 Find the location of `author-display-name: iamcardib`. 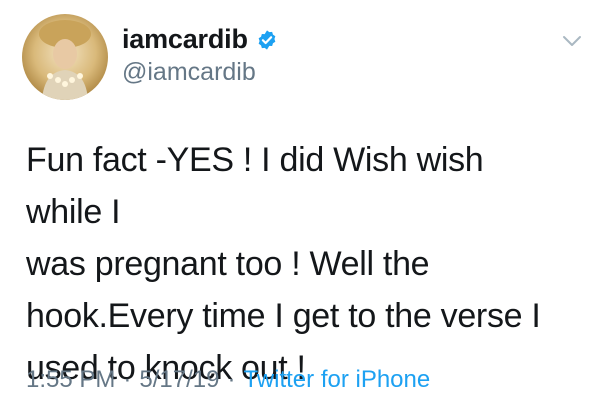

author-display-name: iamcardib is located at coordinates (185, 39).